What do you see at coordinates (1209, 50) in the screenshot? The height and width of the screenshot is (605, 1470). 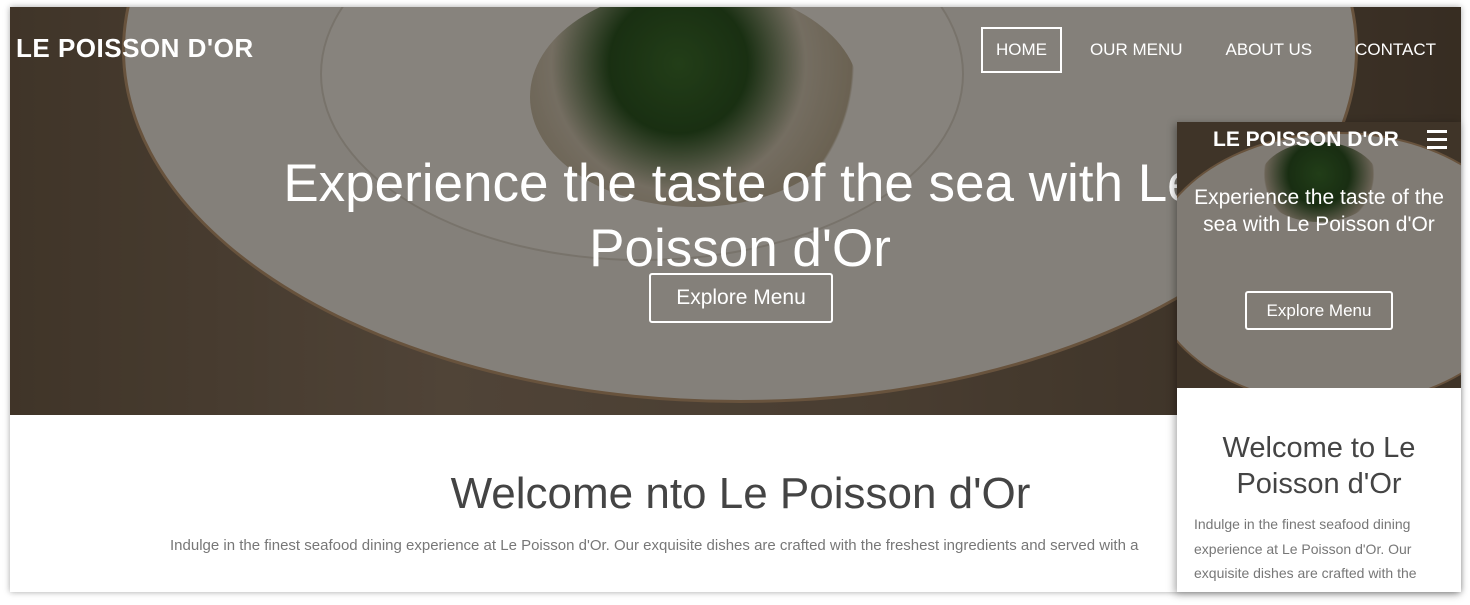 I see `main-nav: HOME OUR MENU ABOUT US CONTACT` at bounding box center [1209, 50].